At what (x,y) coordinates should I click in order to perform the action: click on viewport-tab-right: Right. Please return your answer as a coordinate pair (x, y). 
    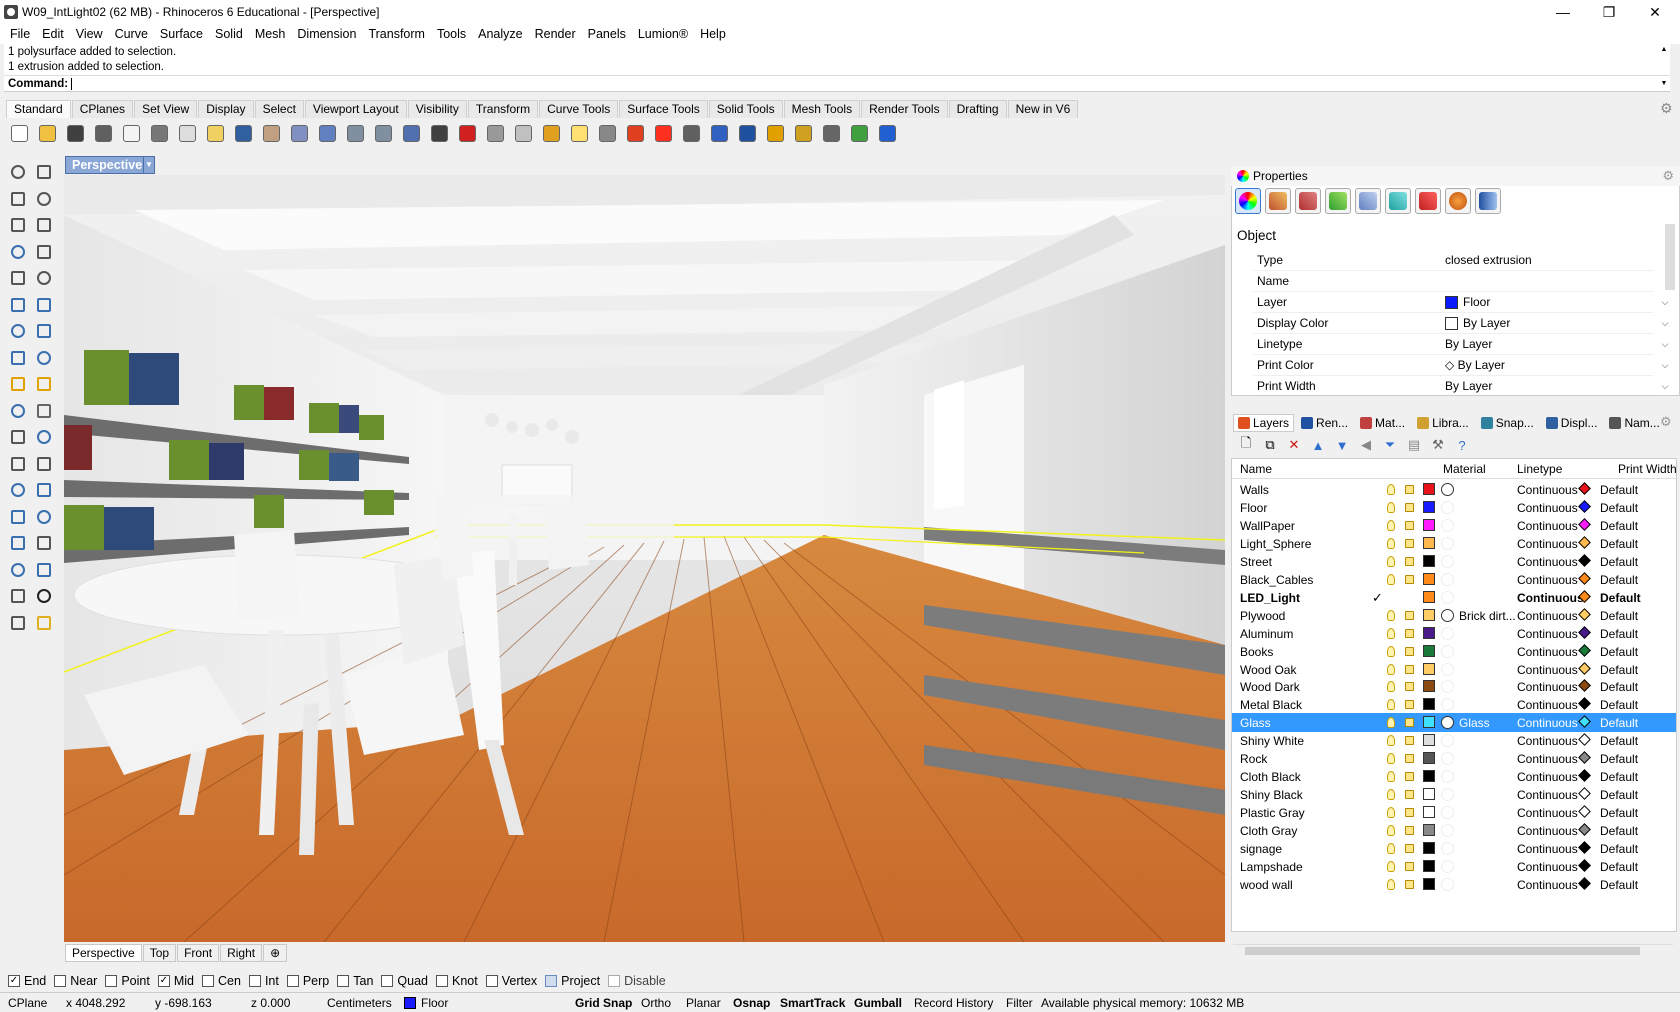
    Looking at the image, I should click on (241, 953).